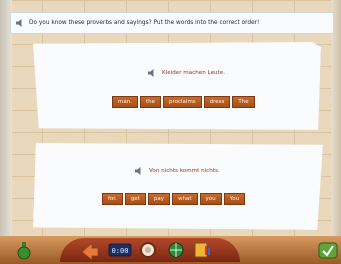 The height and width of the screenshot is (264, 341). What do you see at coordinates (6, 132) in the screenshot?
I see `left-frame` at bounding box center [6, 132].